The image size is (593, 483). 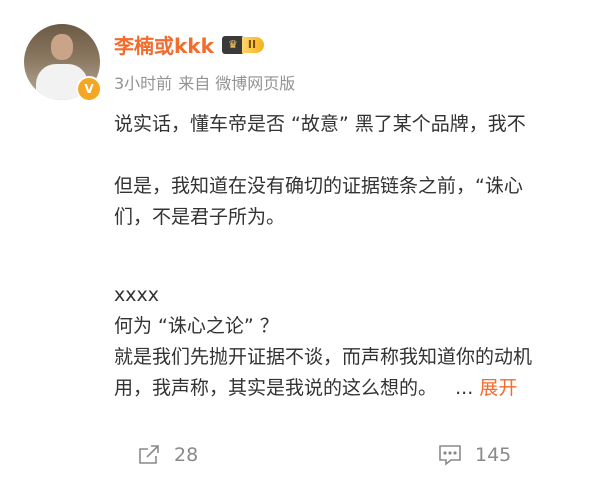 I want to click on content-line: xxxx, so click(x=136, y=295).